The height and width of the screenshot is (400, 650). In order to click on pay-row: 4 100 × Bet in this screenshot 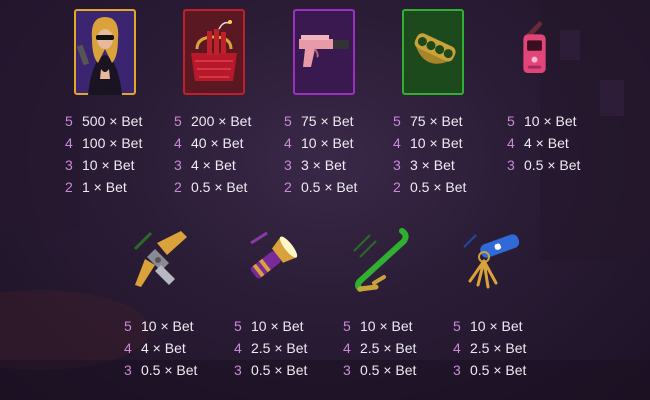, I will do `click(104, 143)`.